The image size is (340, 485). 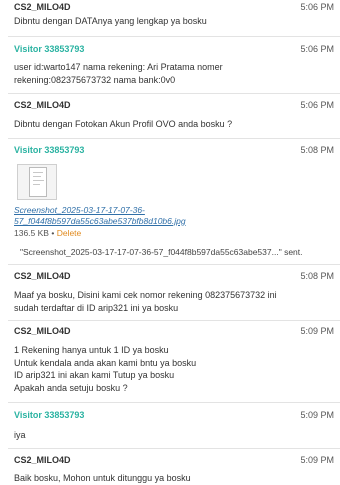 I want to click on message-line: ID arip321 ini akan kami Tutup ya bosku, so click(x=94, y=375).